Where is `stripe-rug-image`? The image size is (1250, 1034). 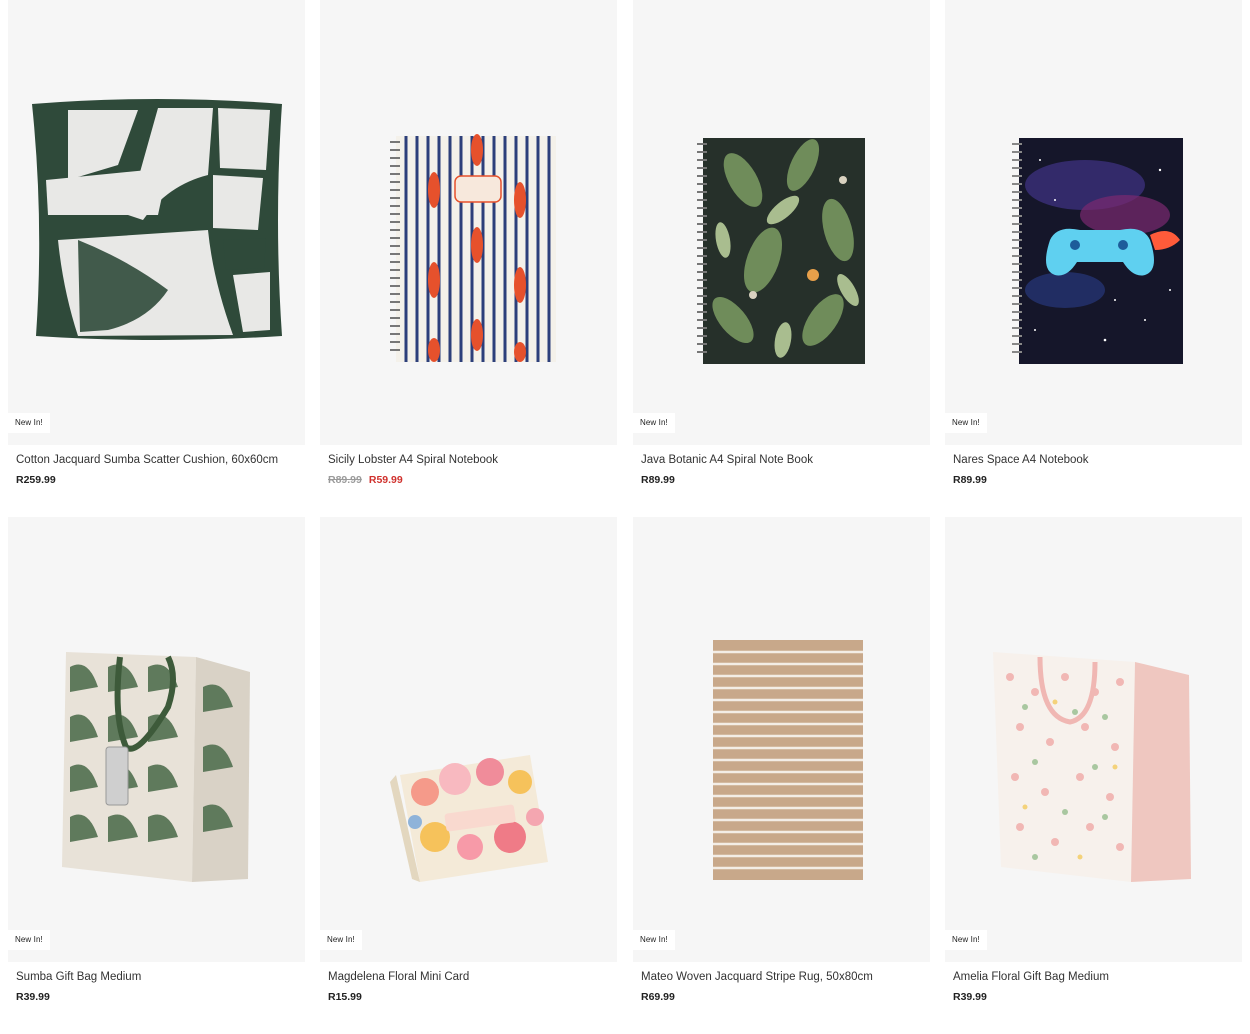
stripe-rug-image is located at coordinates (781, 739).